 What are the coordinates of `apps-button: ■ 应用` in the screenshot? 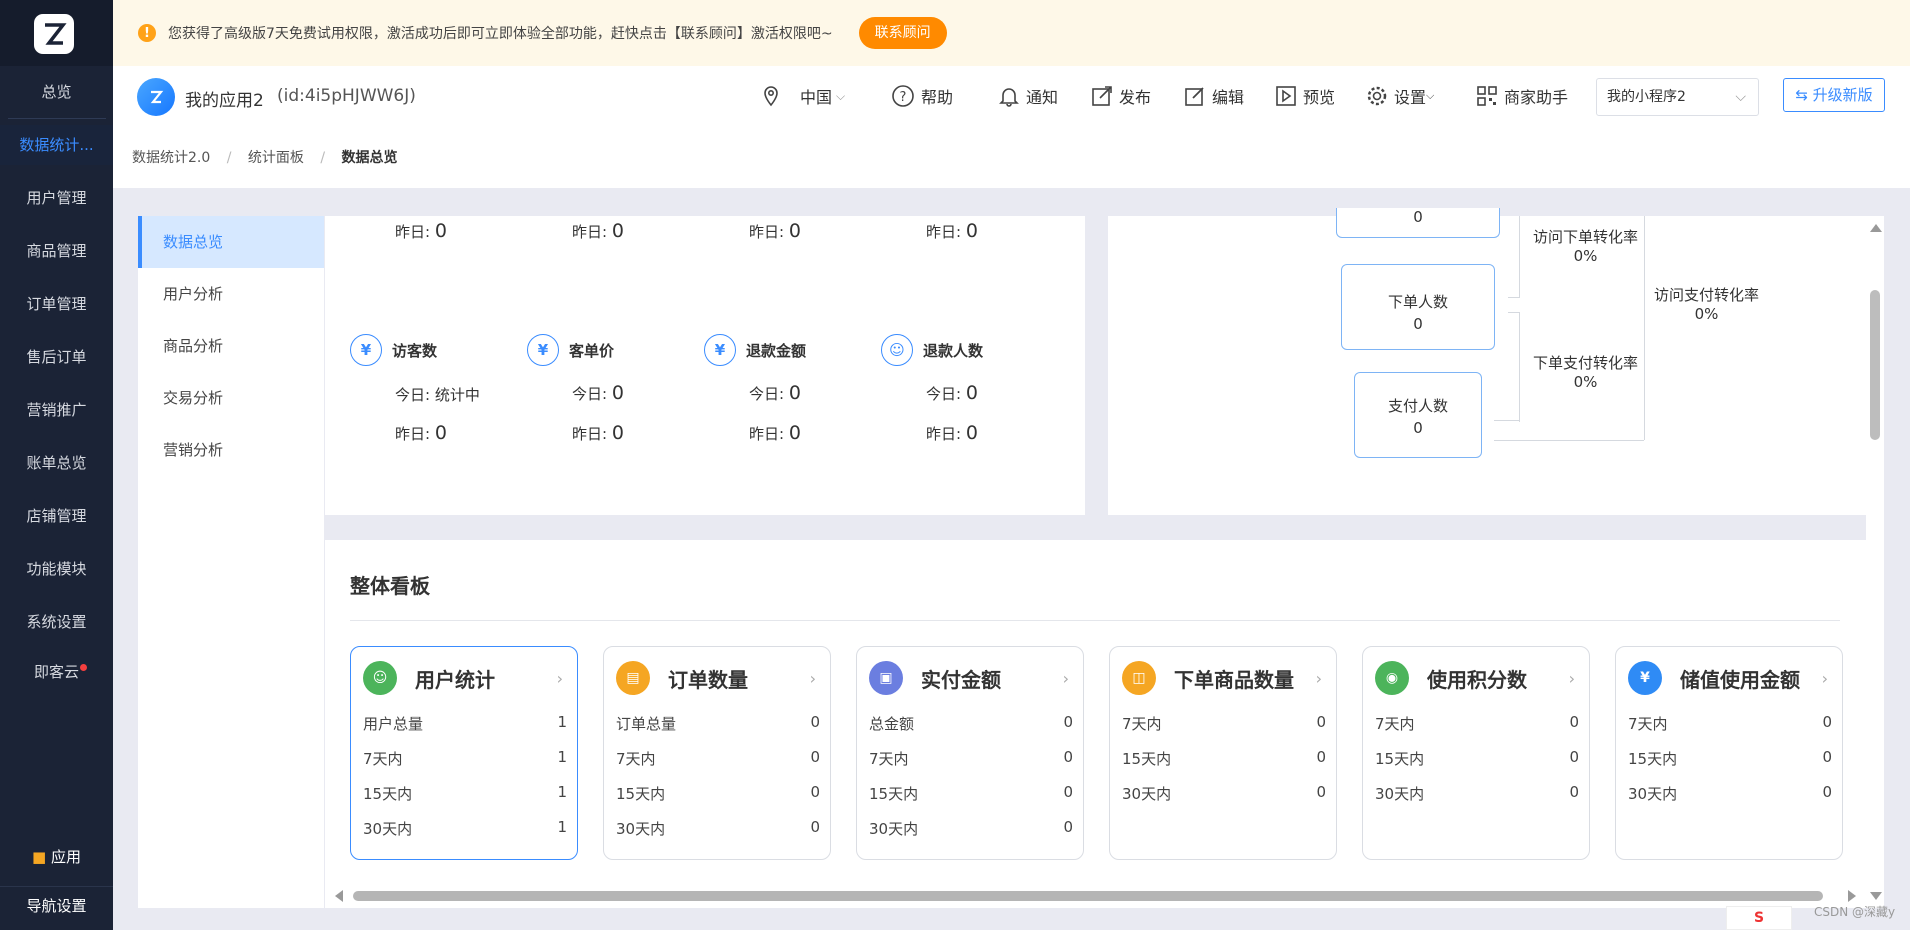 It's located at (56, 857).